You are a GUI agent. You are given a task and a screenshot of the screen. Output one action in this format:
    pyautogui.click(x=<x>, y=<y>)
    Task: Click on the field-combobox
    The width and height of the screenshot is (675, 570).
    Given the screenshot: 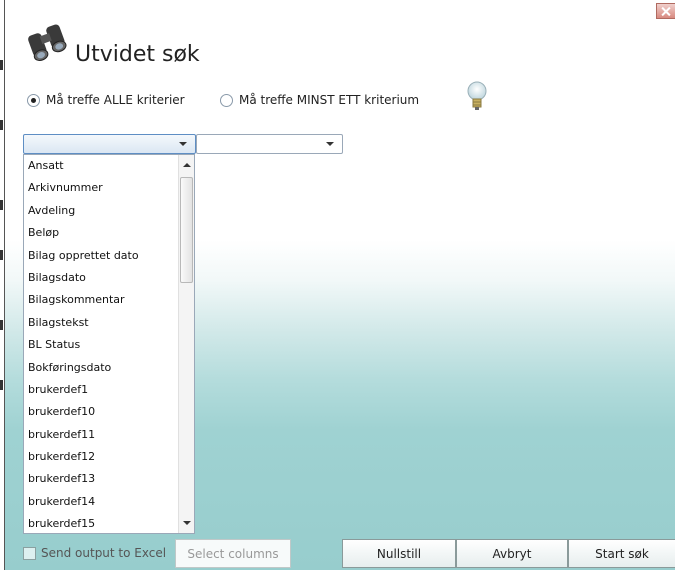 What is the action you would take?
    pyautogui.click(x=109, y=144)
    